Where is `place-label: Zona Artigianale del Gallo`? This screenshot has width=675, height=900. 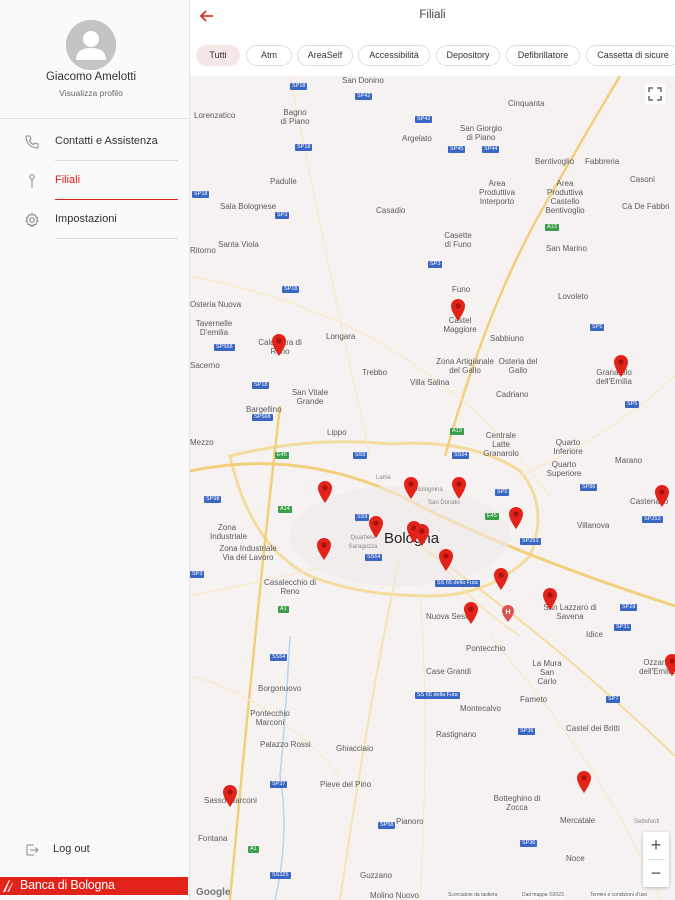 place-label: Zona Artigianale del Gallo is located at coordinates (465, 366).